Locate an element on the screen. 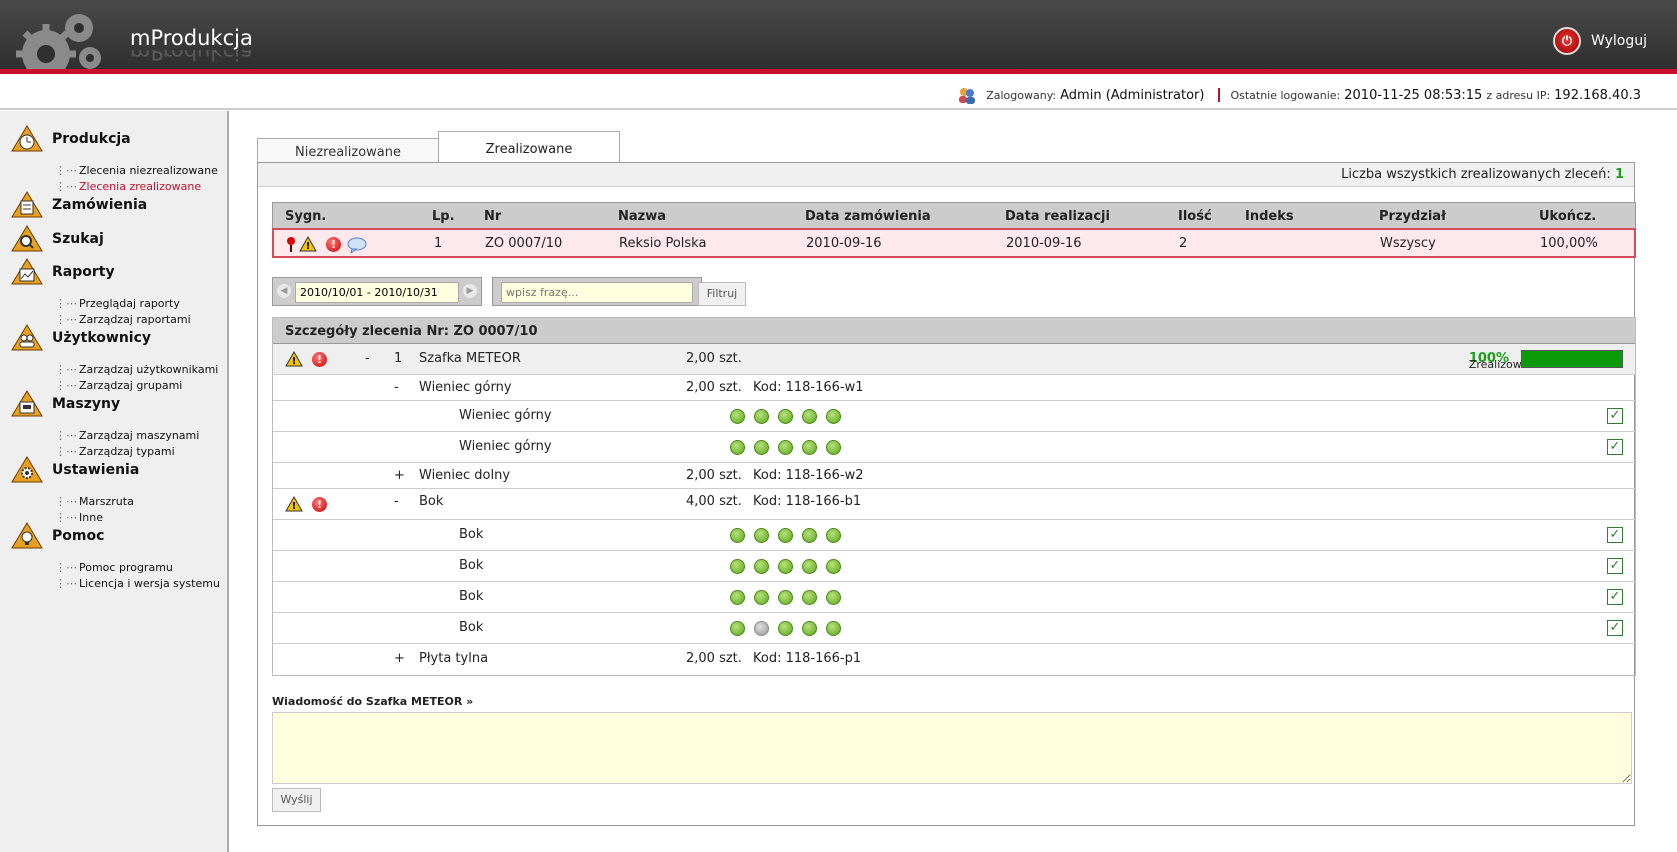  col-indeks: Indeks is located at coordinates (1269, 216).